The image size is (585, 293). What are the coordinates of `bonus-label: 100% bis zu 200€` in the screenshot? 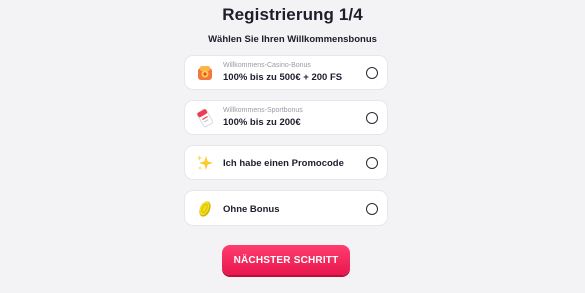 It's located at (262, 122).